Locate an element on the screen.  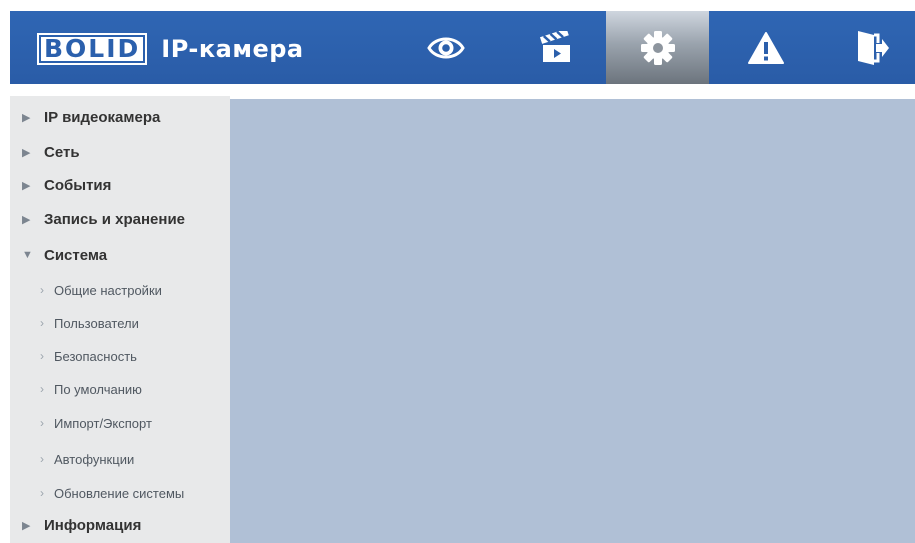
sidebar-subitem-security: › Безопасность is located at coordinates (88, 356).